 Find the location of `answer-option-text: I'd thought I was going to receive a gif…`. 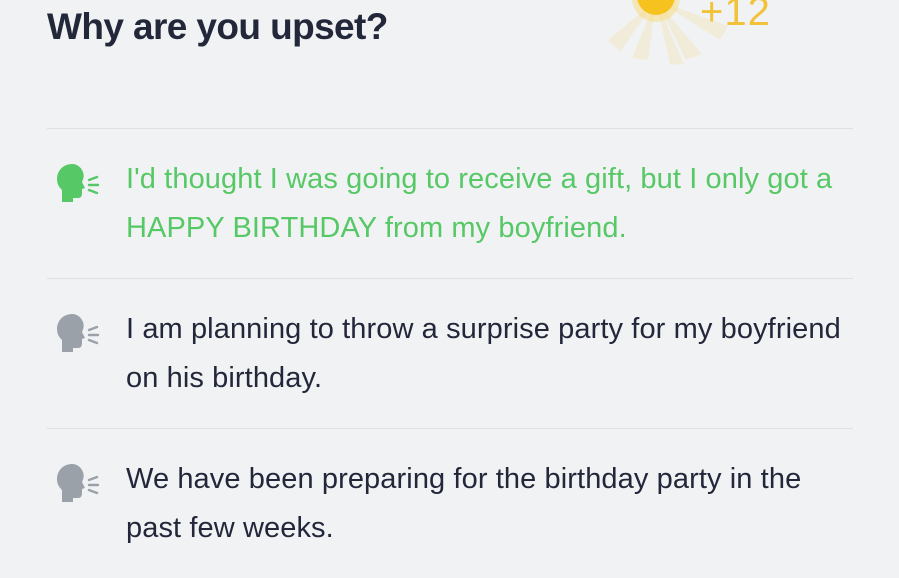

answer-option-text: I'd thought I was going to receive a gif… is located at coordinates (479, 203).